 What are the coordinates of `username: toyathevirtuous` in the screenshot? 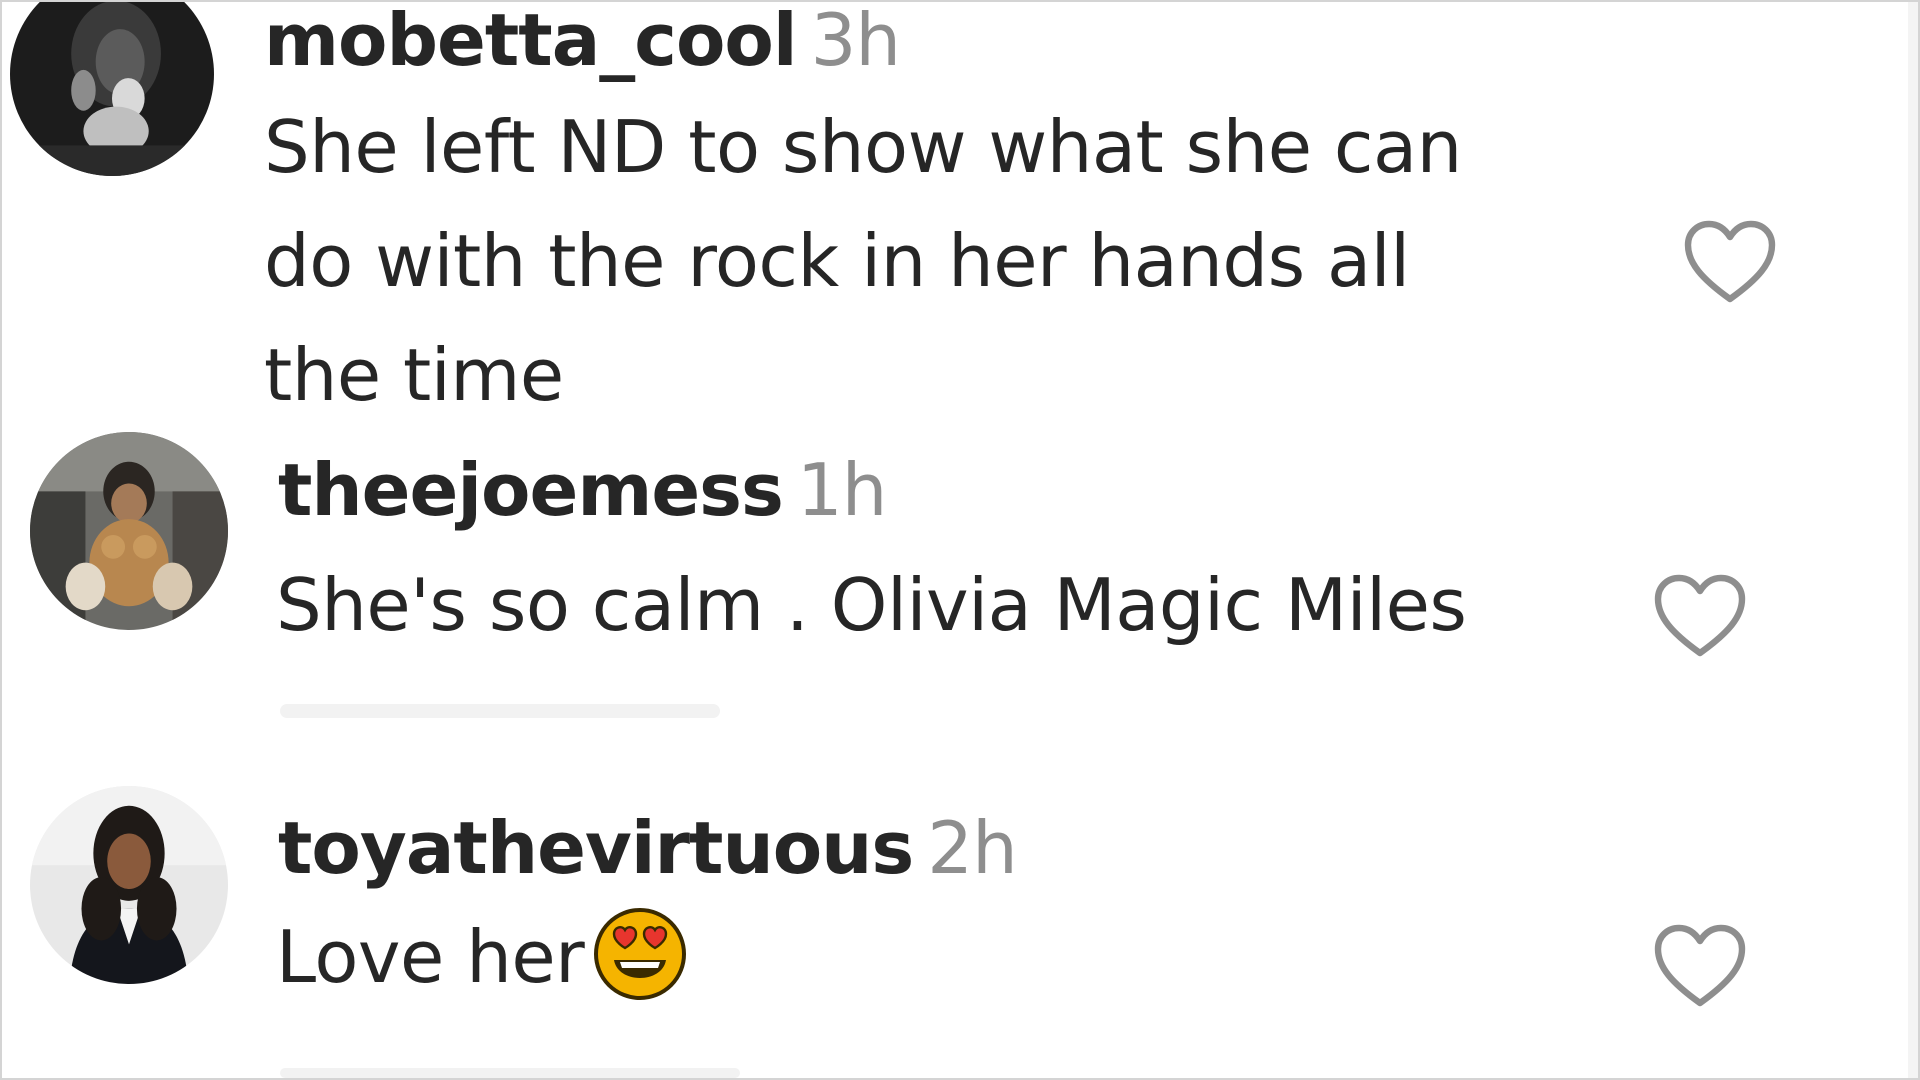 It's located at (596, 848).